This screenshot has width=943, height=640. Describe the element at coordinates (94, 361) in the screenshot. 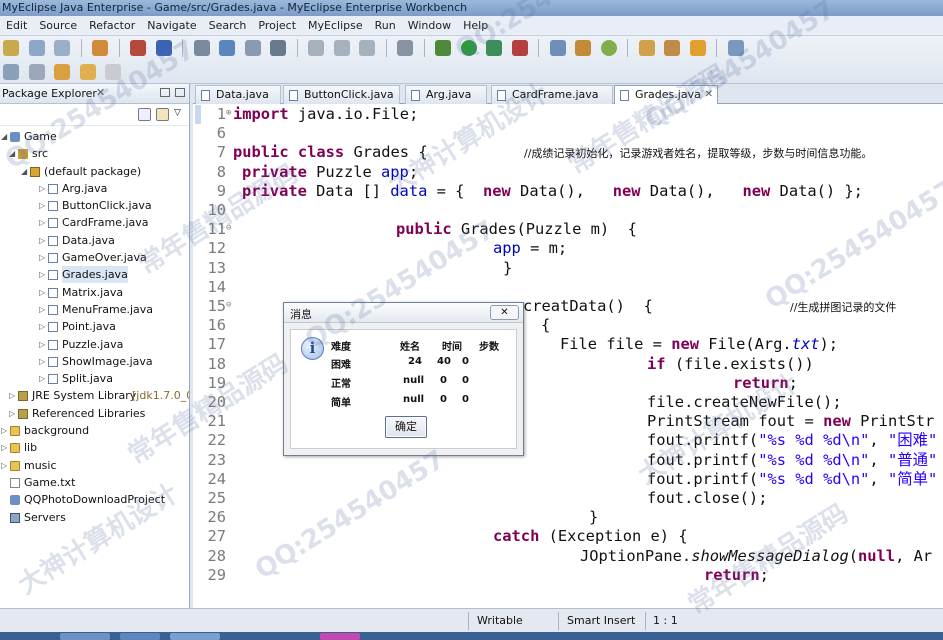

I see `tree-item: ▷ ShowImage.java` at that location.